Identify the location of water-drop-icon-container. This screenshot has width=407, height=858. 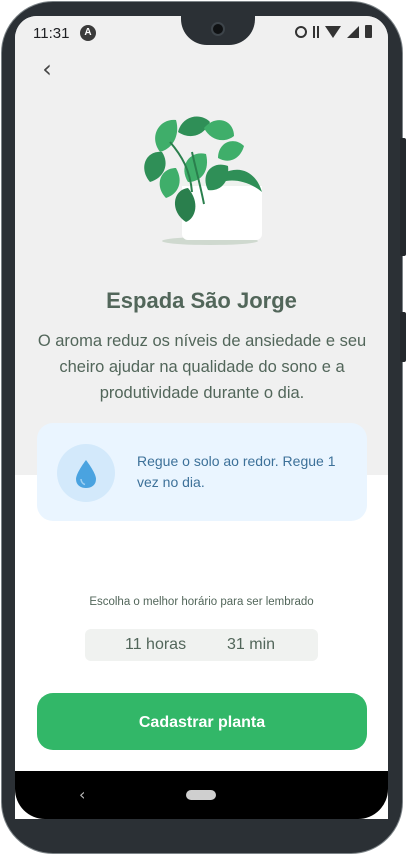
(86, 473).